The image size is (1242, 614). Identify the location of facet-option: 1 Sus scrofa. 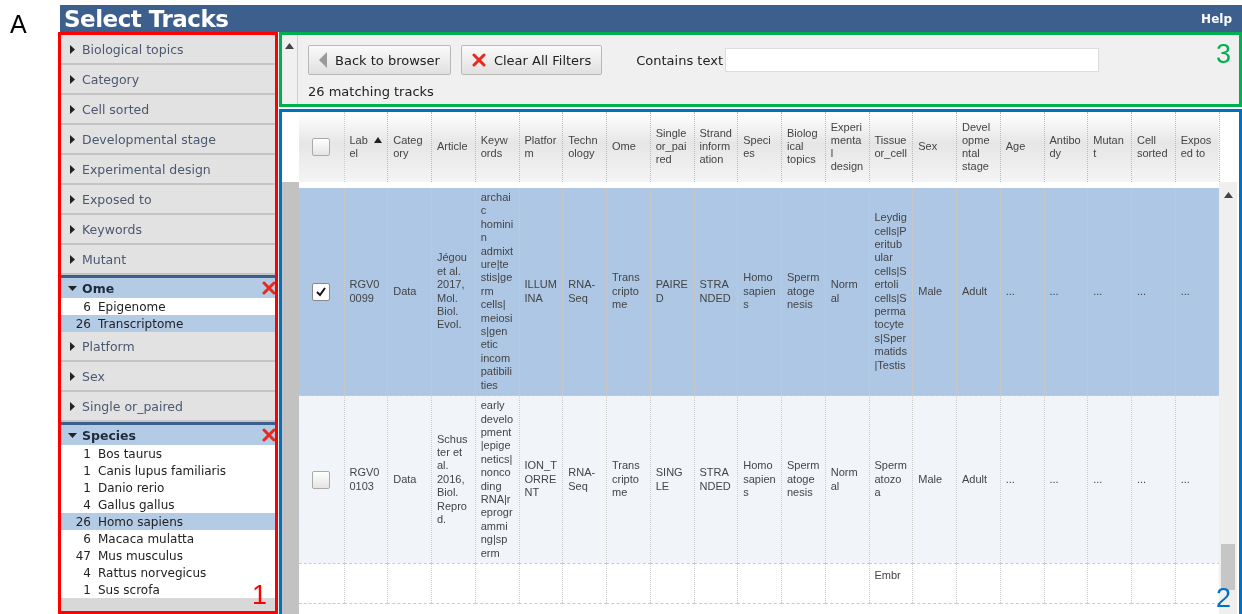
(112, 589).